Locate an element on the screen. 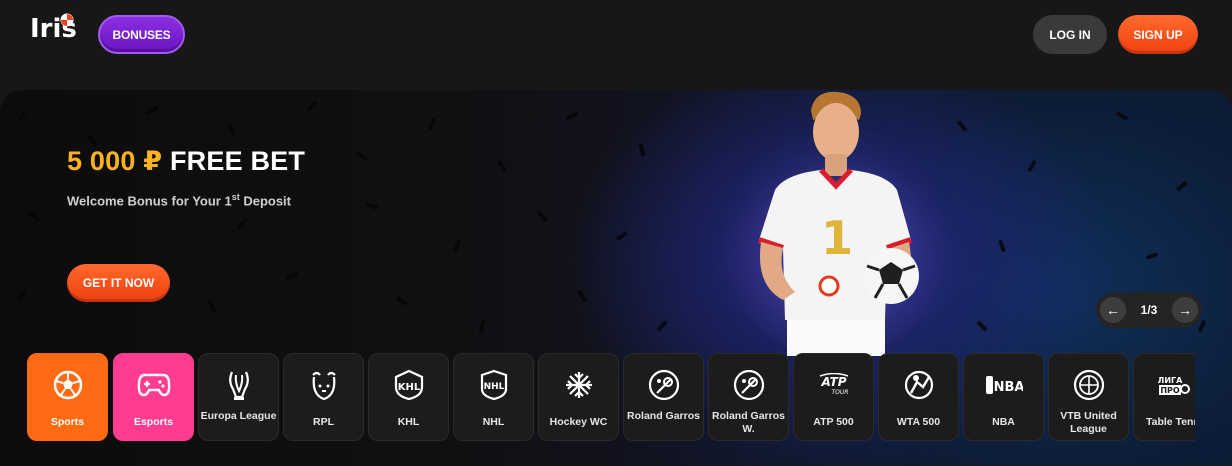 Image resolution: width=1232 pixels, height=466 pixels. iris-logo: Iris is located at coordinates (53, 27).